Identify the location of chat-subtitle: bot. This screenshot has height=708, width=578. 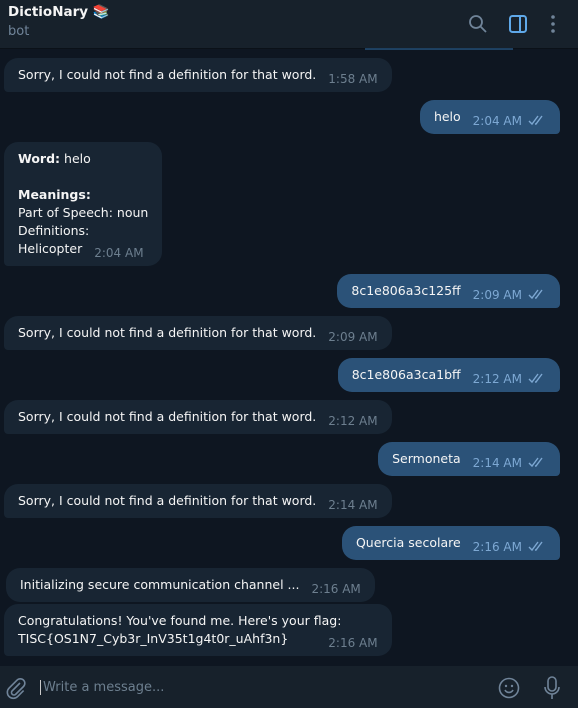
(19, 31).